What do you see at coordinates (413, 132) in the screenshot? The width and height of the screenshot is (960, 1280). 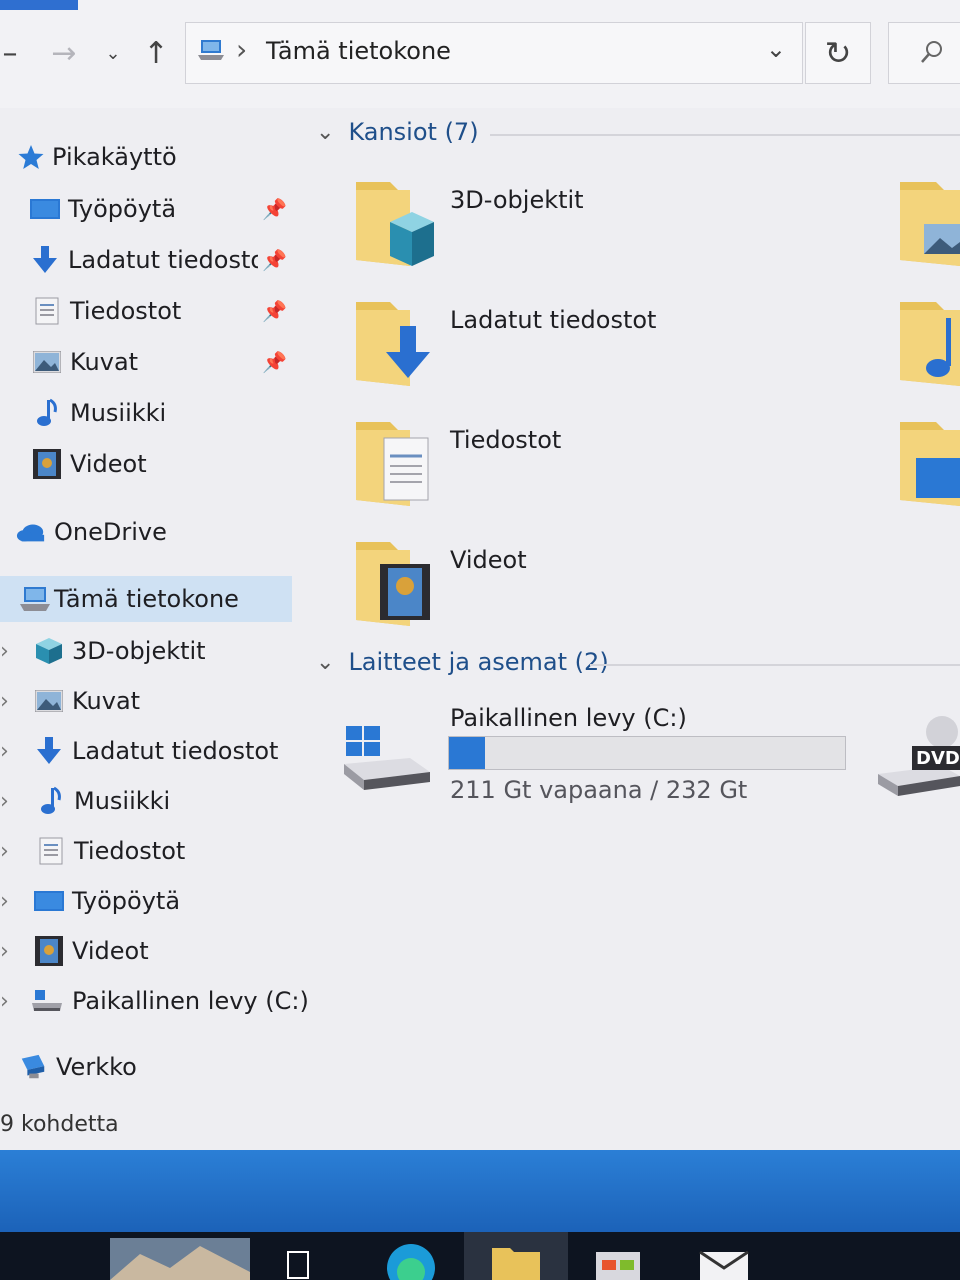 I see `section-title: Kansiot (7)` at bounding box center [413, 132].